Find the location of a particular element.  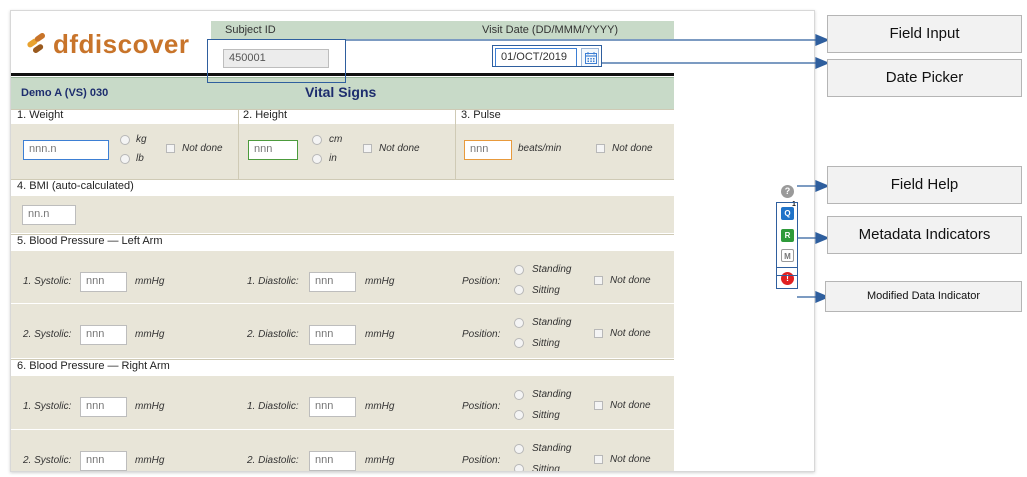

field-help-callout: Field Help is located at coordinates (924, 185).